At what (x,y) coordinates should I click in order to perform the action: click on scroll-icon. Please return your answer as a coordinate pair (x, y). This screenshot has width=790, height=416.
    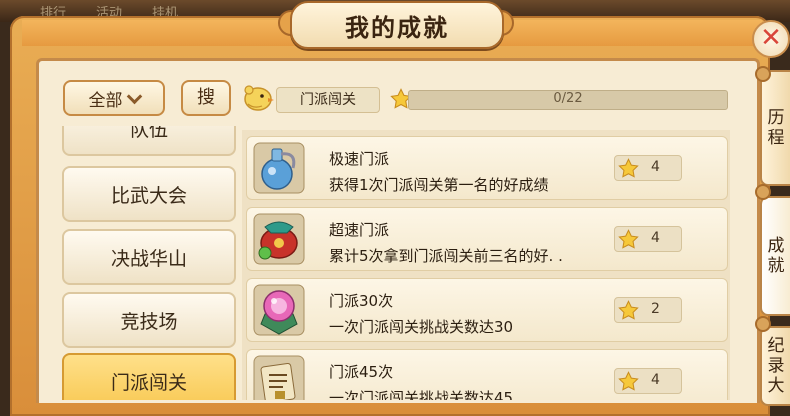
    Looking at the image, I should click on (279, 377).